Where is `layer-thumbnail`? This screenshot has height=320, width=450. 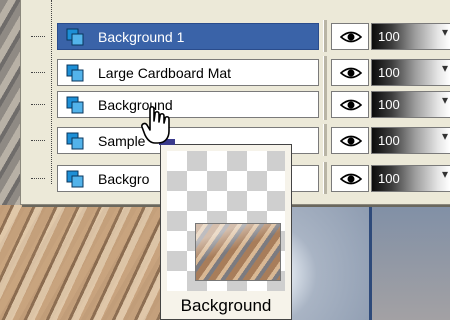
layer-thumbnail is located at coordinates (238, 252).